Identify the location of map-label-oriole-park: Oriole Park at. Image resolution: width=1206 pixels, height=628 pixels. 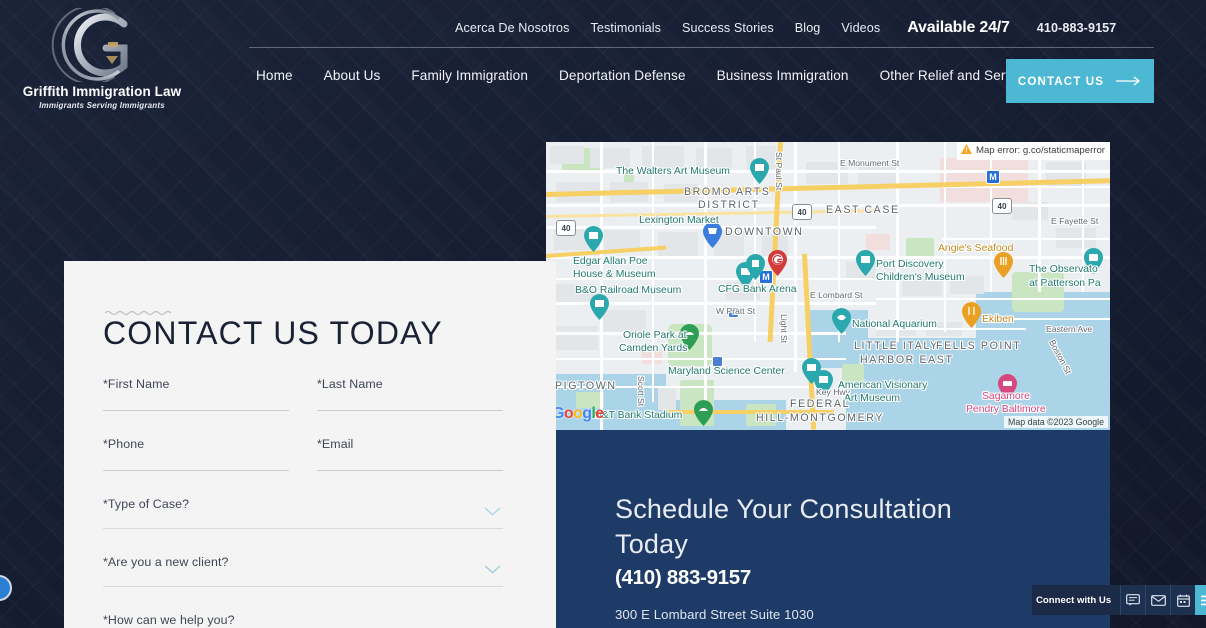
(655, 335).